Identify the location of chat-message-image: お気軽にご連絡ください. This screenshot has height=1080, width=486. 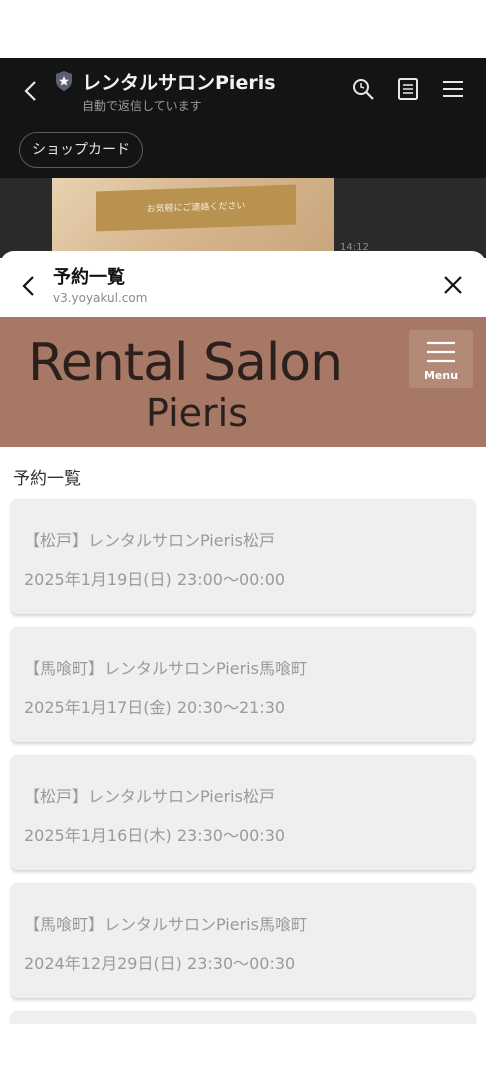
(193, 218).